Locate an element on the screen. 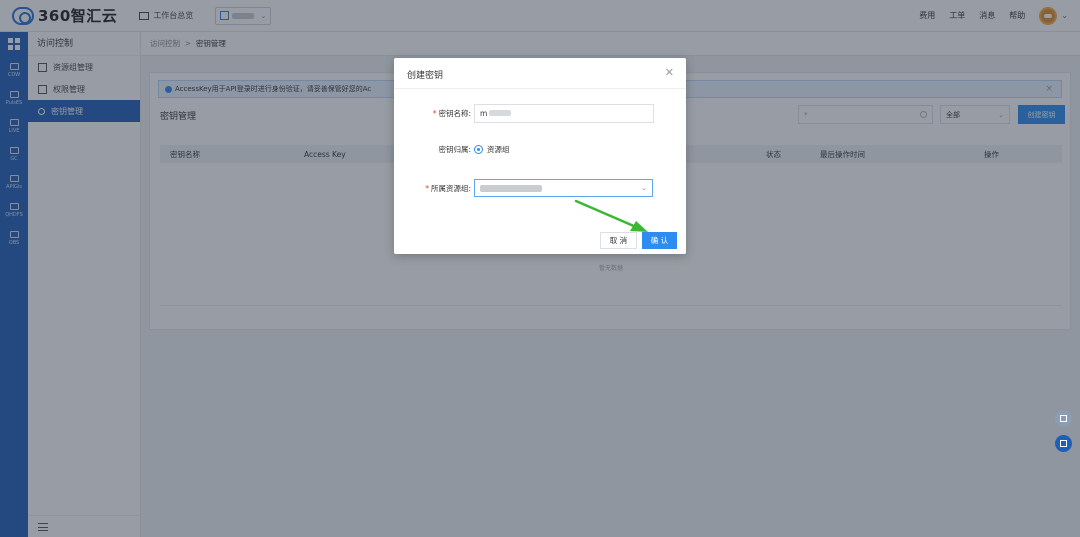  resource-group-label-text: 所属资源组: is located at coordinates (450, 188).